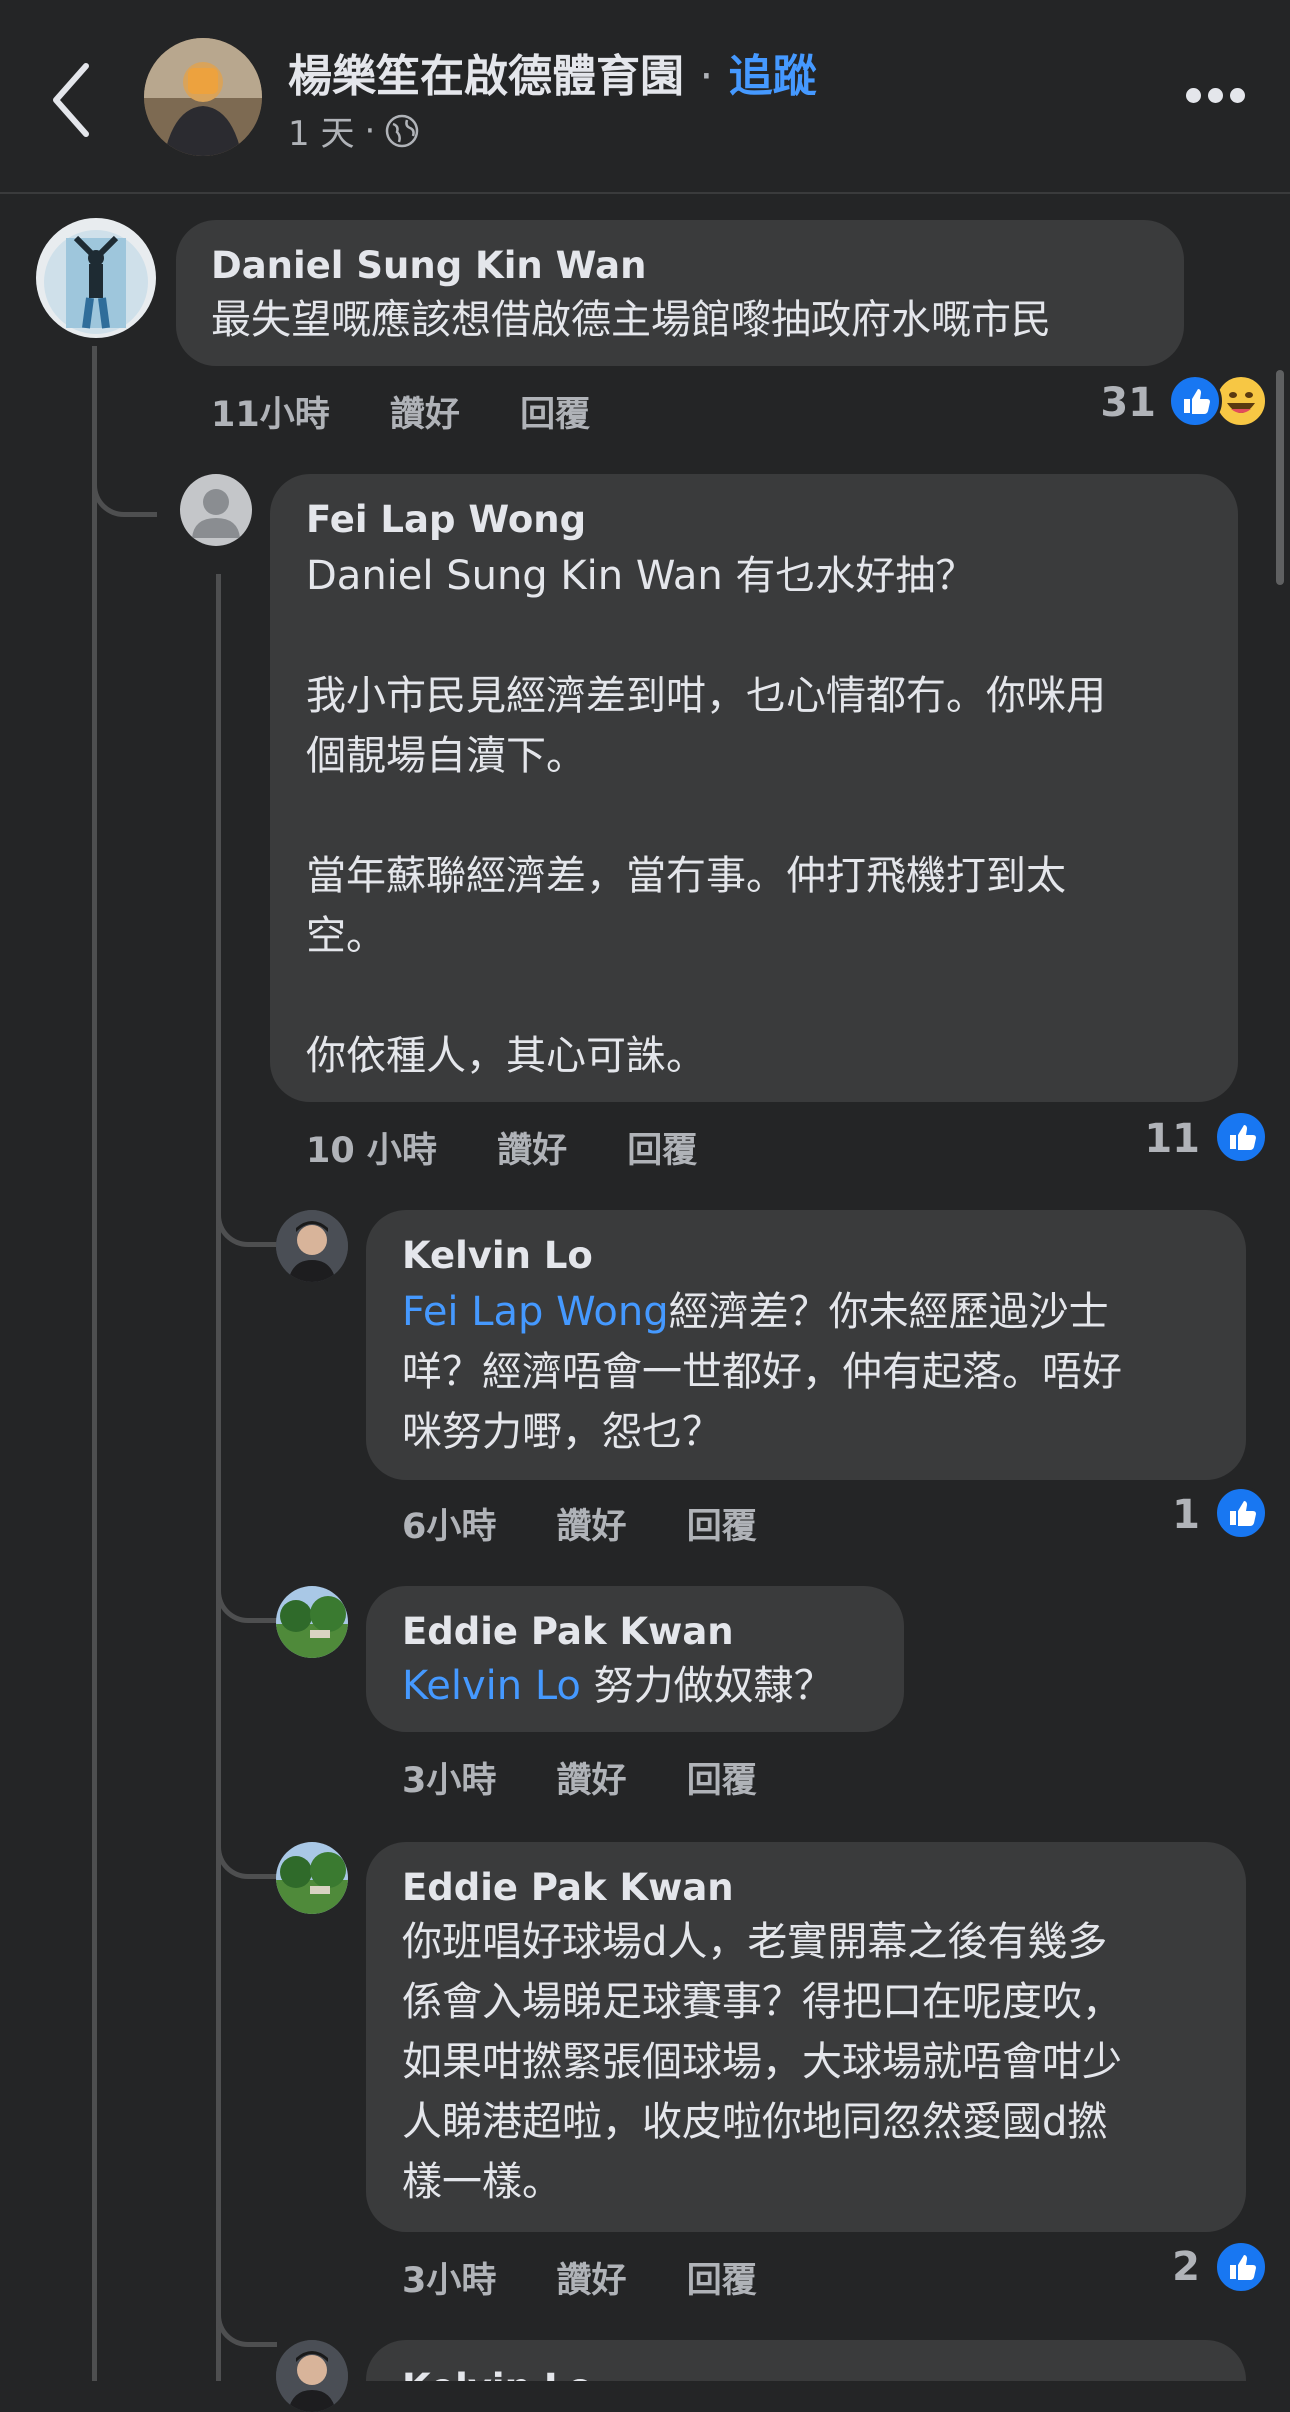  What do you see at coordinates (72, 100) in the screenshot?
I see `back-icon` at bounding box center [72, 100].